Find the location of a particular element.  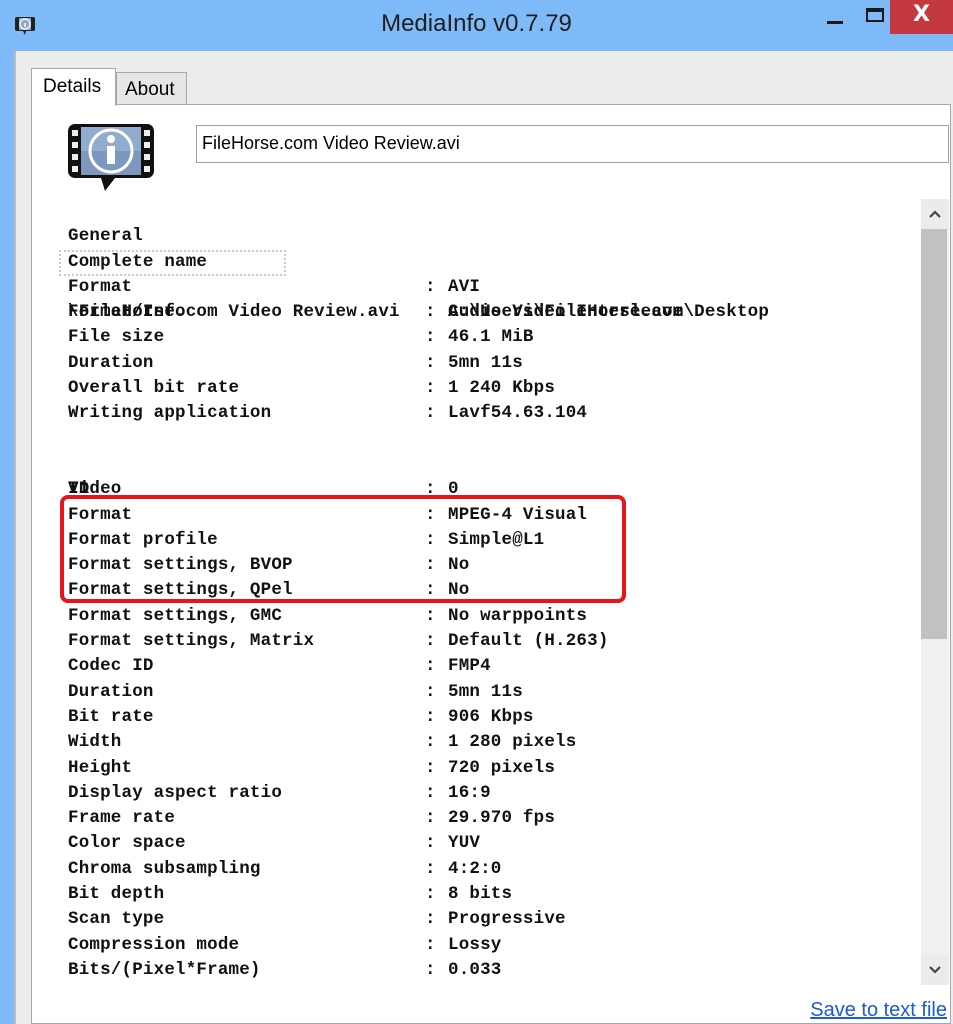

info-row-complete-name-wrap: \FileHorse.com Video Review.avi is located at coordinates (483, 285).